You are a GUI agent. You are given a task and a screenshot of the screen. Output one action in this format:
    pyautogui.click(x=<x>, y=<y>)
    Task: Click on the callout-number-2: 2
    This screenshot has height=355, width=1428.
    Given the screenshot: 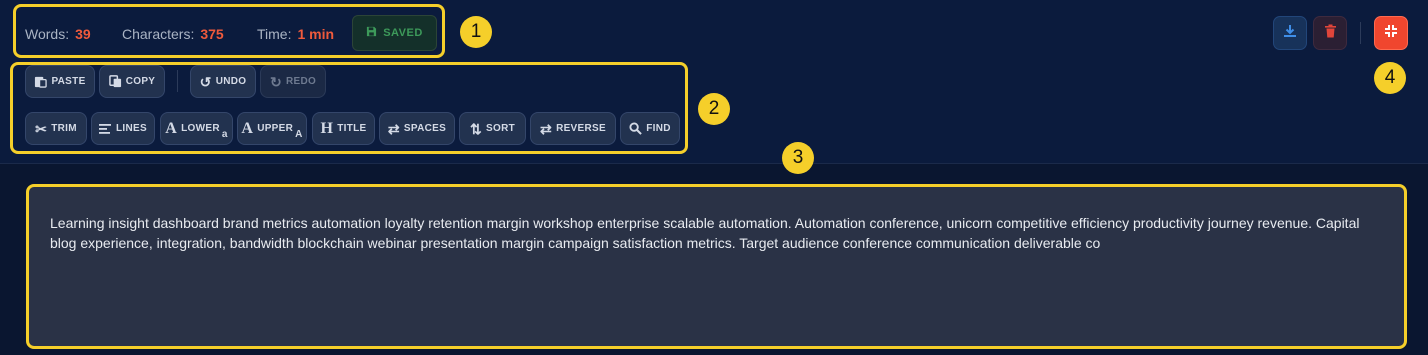 What is the action you would take?
    pyautogui.click(x=714, y=109)
    